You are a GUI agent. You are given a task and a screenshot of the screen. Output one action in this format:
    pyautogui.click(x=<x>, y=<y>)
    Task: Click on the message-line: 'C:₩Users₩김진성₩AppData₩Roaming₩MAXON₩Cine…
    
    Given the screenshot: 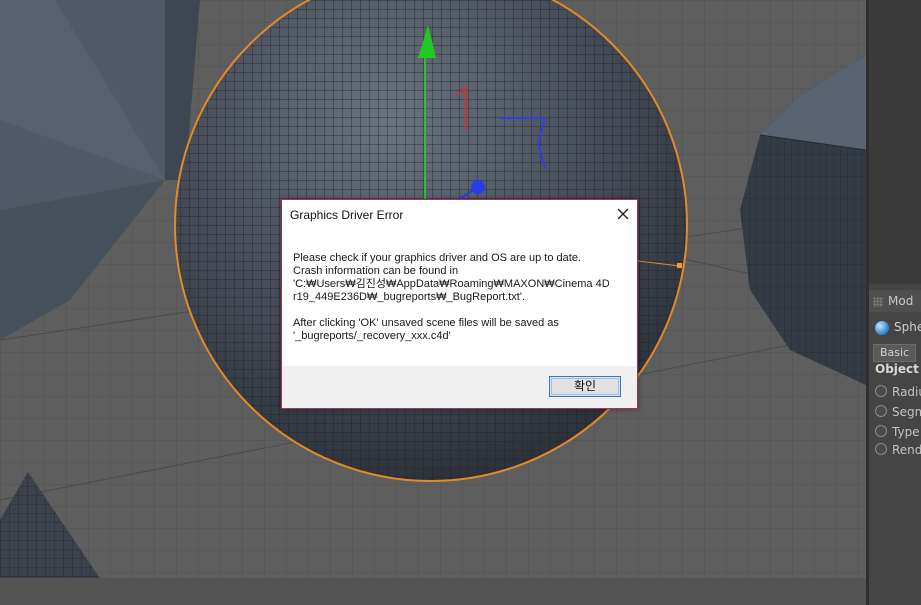 What is the action you would take?
    pyautogui.click(x=451, y=284)
    